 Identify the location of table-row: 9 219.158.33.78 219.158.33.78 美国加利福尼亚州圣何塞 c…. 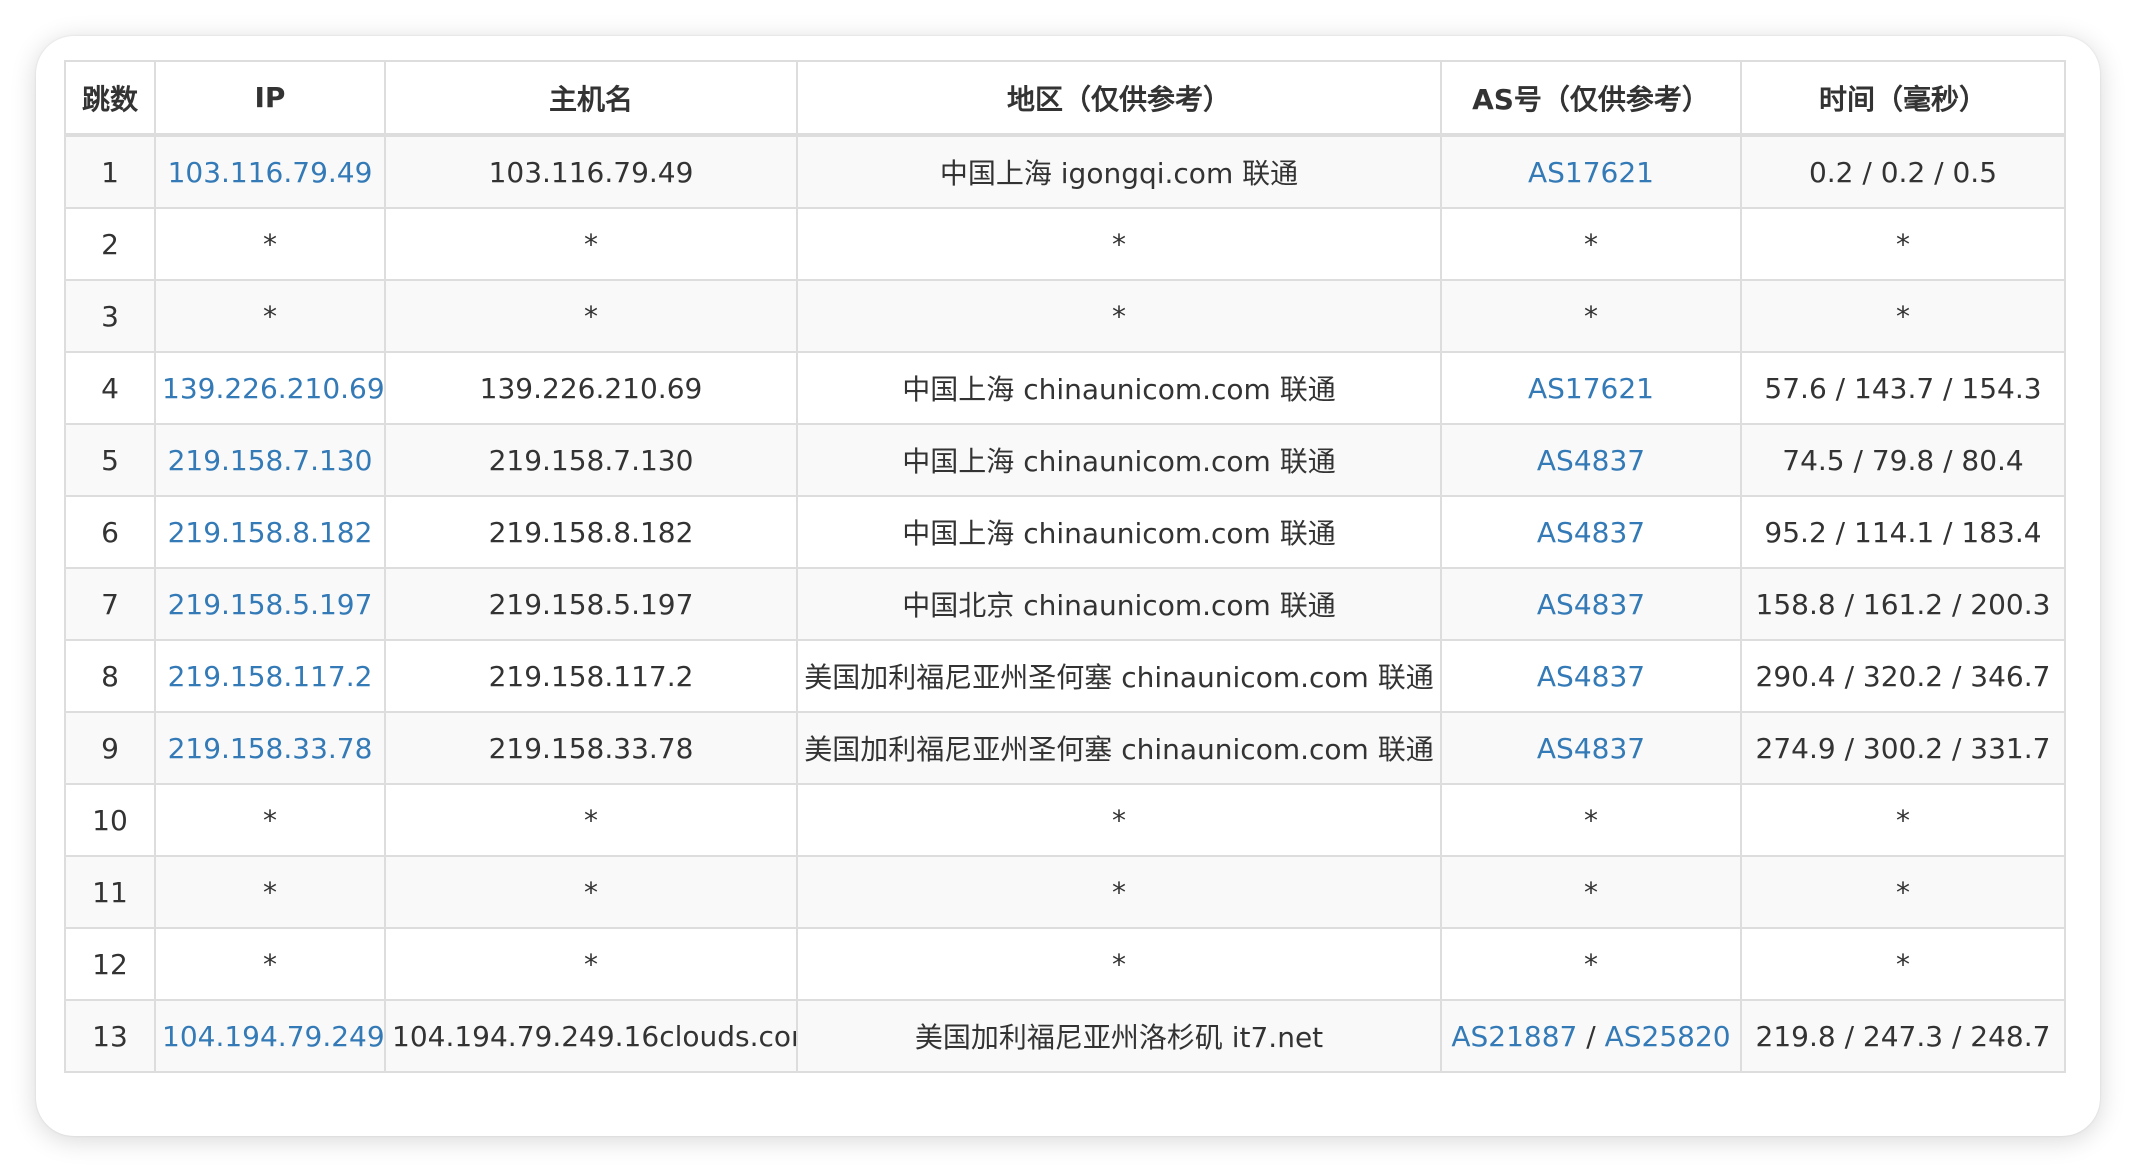
(1065, 748).